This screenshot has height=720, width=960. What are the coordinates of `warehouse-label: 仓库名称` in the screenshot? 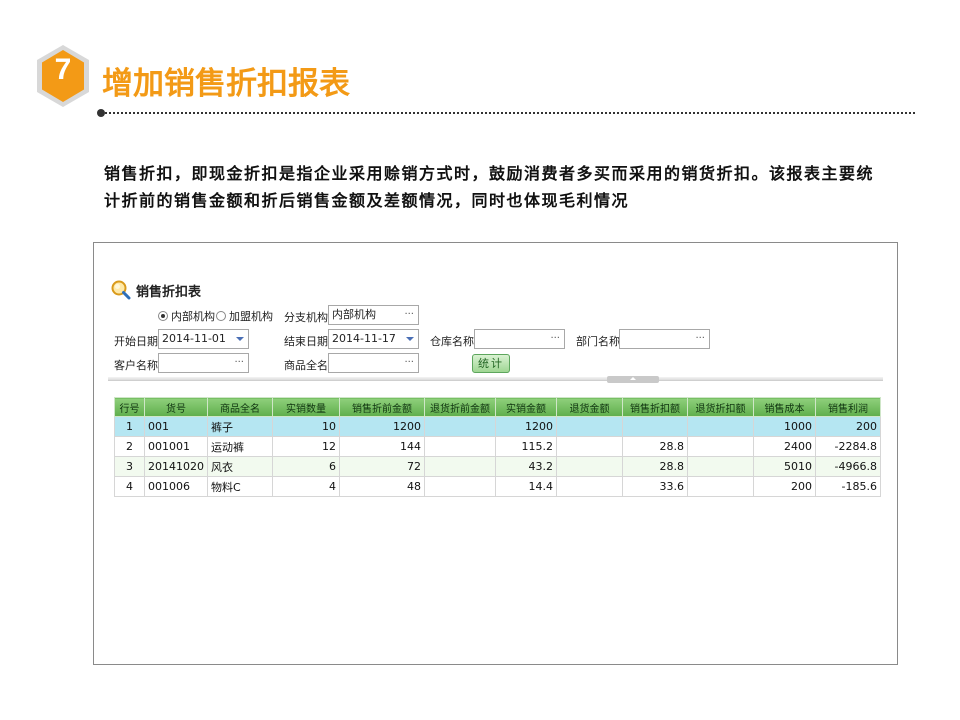 It's located at (452, 341).